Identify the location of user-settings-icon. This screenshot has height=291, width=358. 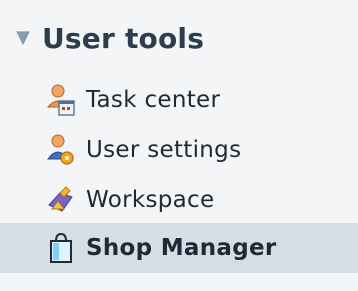
(61, 150).